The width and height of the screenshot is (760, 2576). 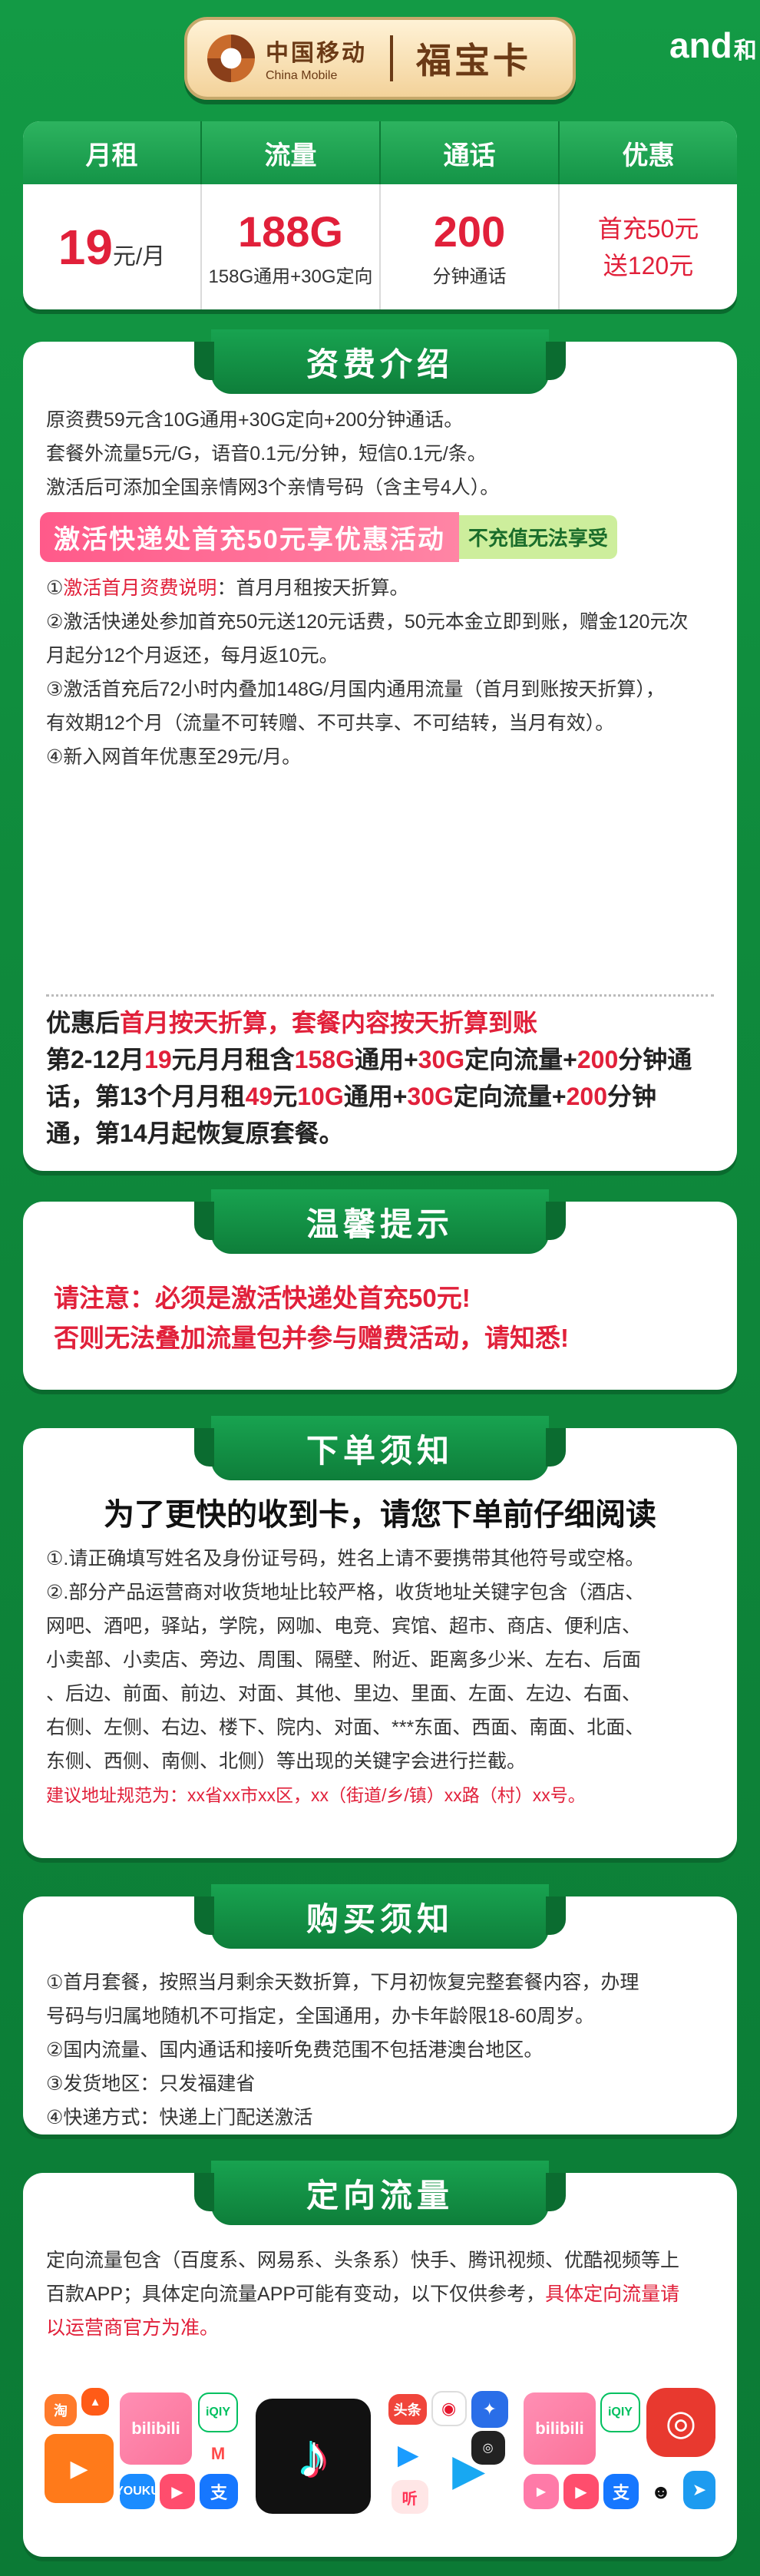 I want to click on taobao-icon: 淘, so click(x=61, y=2410).